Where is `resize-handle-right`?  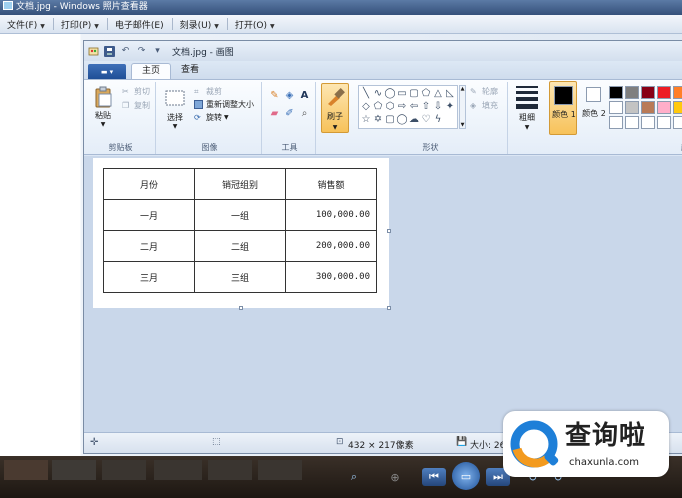 resize-handle-right is located at coordinates (389, 231).